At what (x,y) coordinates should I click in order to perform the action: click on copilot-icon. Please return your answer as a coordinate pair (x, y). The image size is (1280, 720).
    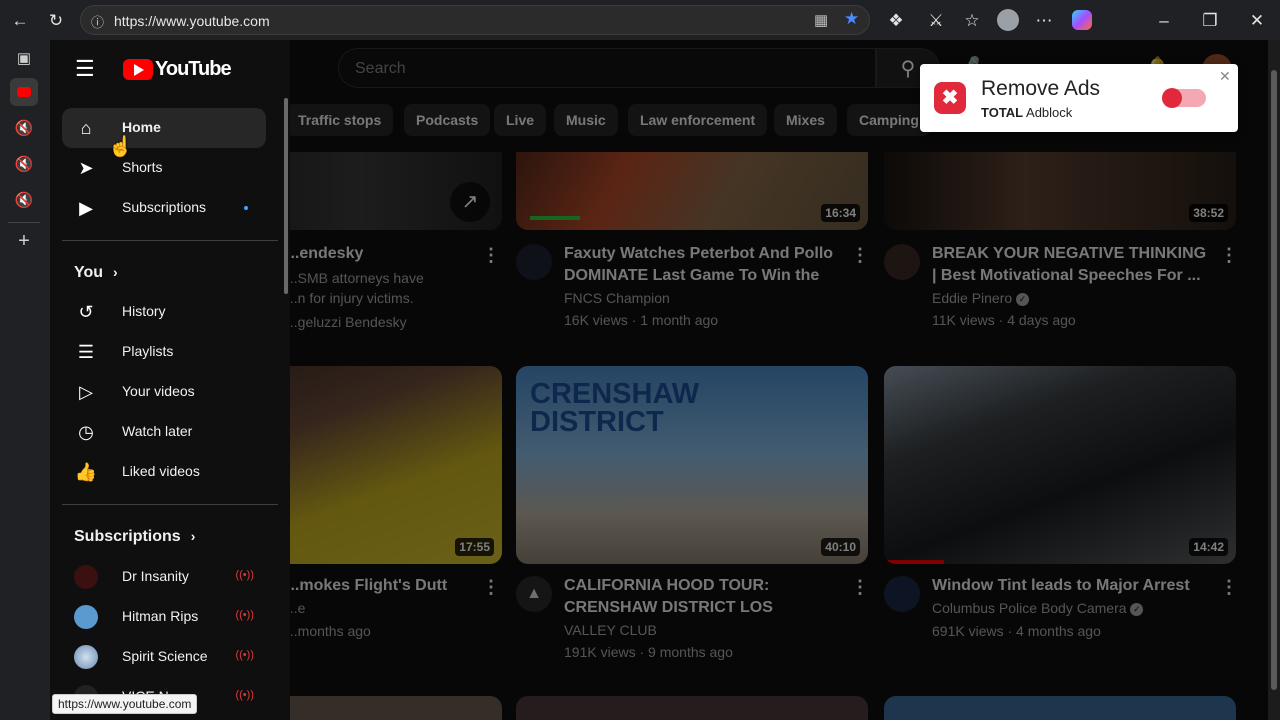
    Looking at the image, I should click on (1082, 20).